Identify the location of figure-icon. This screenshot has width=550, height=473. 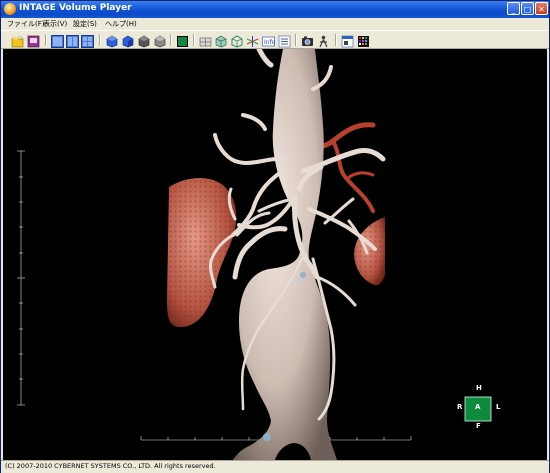
(323, 40).